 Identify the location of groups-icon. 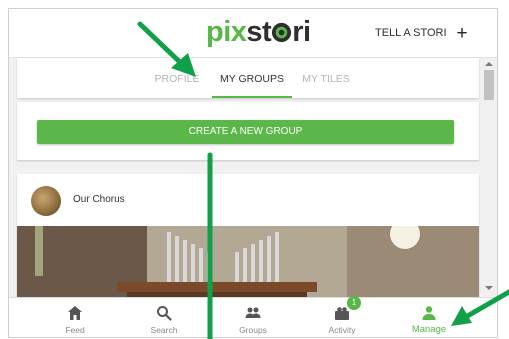
(253, 312).